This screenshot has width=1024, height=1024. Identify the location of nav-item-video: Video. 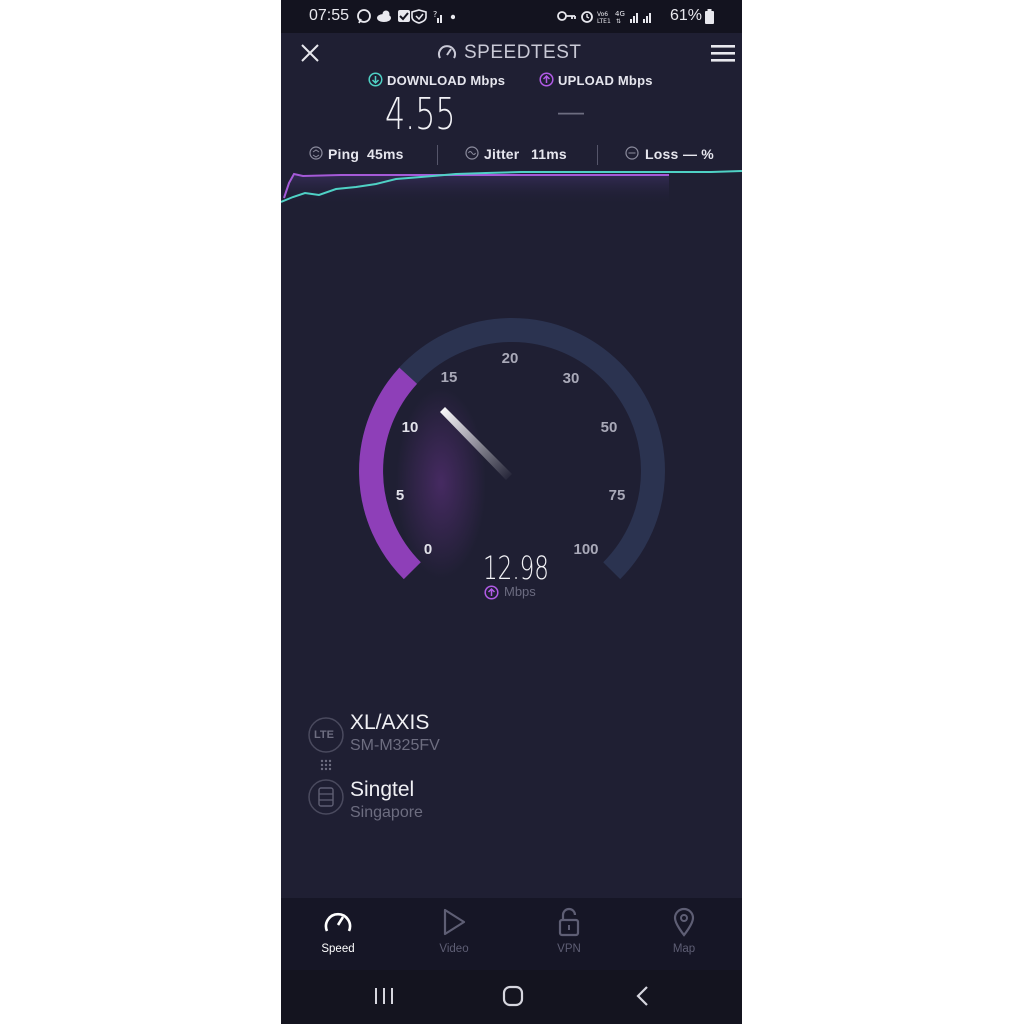
(454, 934).